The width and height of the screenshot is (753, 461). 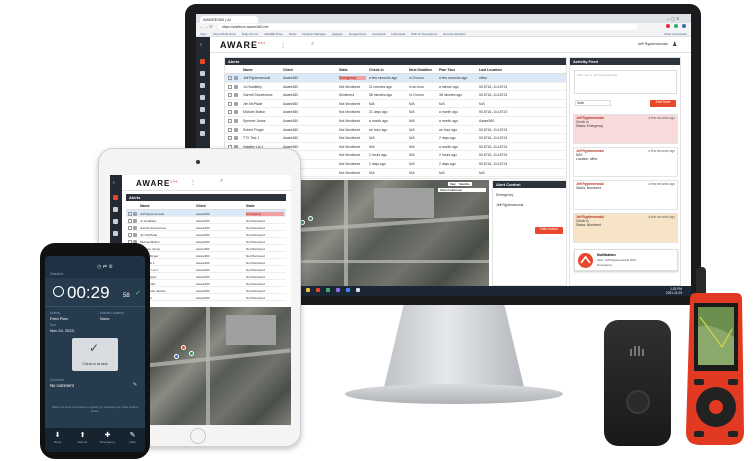 I want to click on window-controls: — ▢ ✕, so click(x=677, y=18).